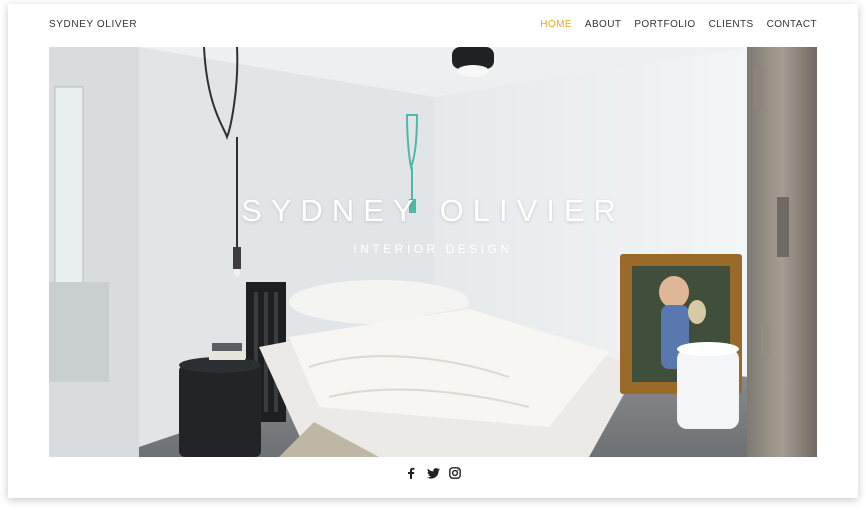  I want to click on hero-subtitle: INTERIOR DESIGN, so click(433, 249).